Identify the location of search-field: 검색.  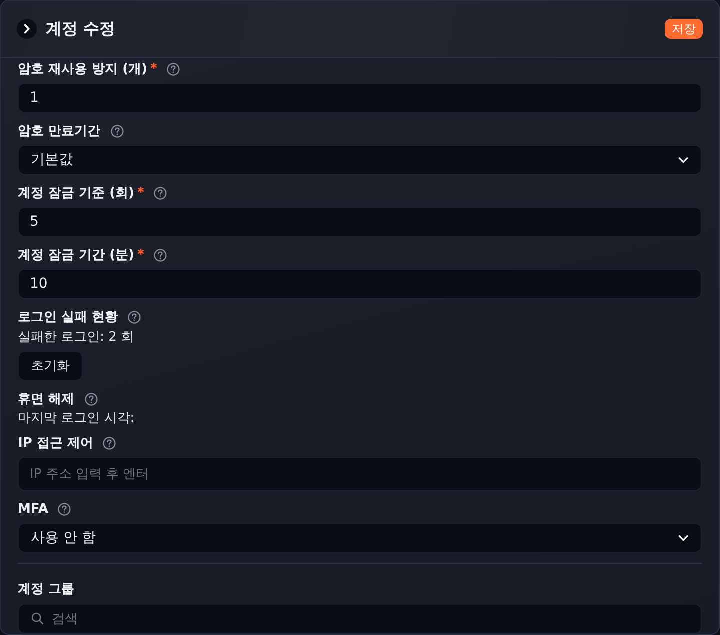
(360, 619).